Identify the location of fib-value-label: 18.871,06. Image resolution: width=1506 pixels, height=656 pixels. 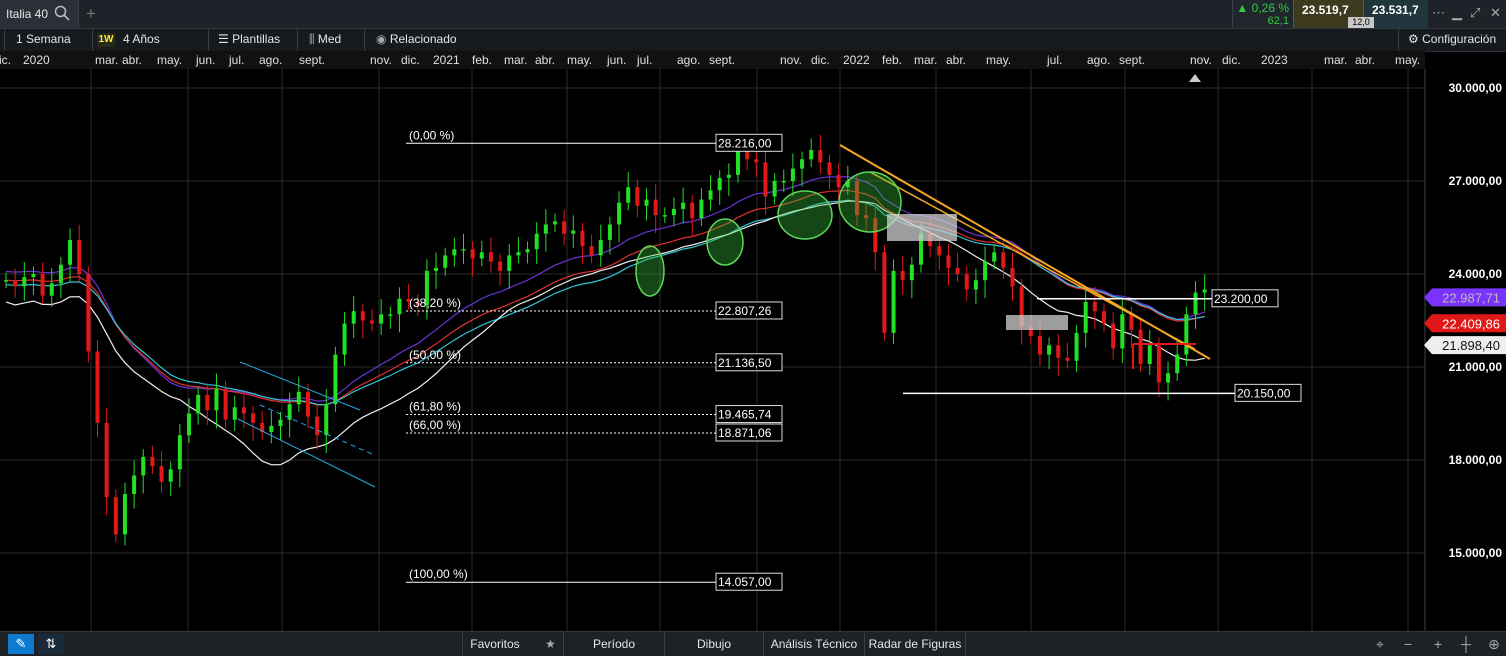
(745, 433).